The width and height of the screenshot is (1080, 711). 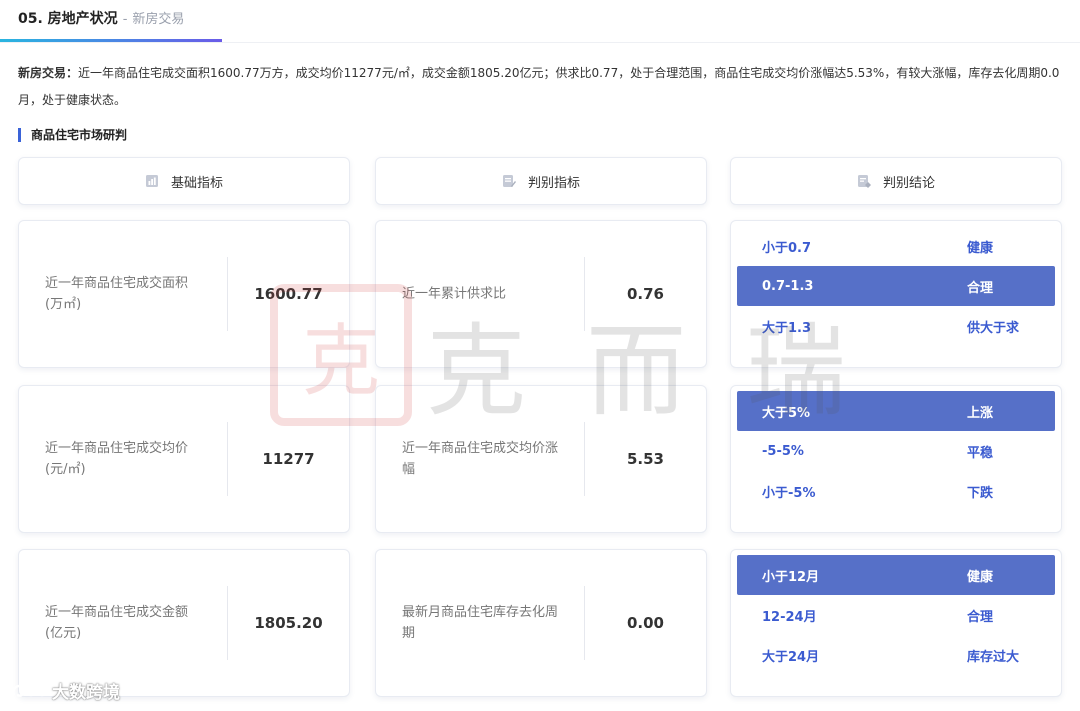 I want to click on conclusion-row: 小于0.7 健康, so click(x=896, y=246).